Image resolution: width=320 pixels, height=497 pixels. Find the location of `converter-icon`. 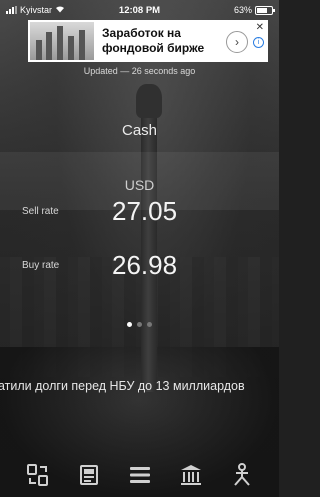

converter-icon is located at coordinates (37, 475).